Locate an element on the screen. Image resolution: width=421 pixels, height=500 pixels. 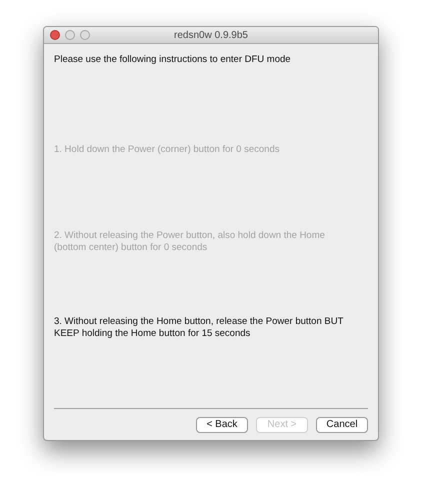
instruction-step: 2. Without releasing the Power button, also hold down the Home (bottom center) button for 0 seconds is located at coordinates (202, 242).